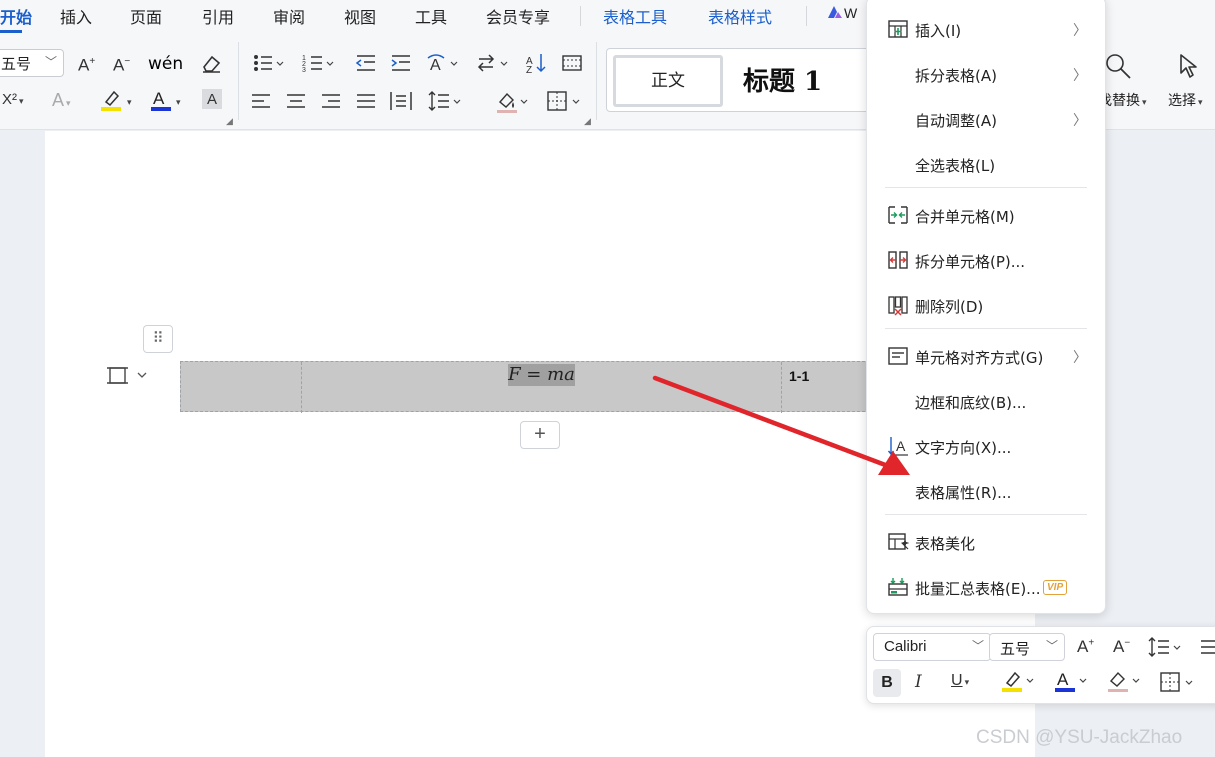 The image size is (1215, 757). Describe the element at coordinates (987, 29) in the screenshot. I see `menu-item-insert: 插入(I) 〉` at that location.